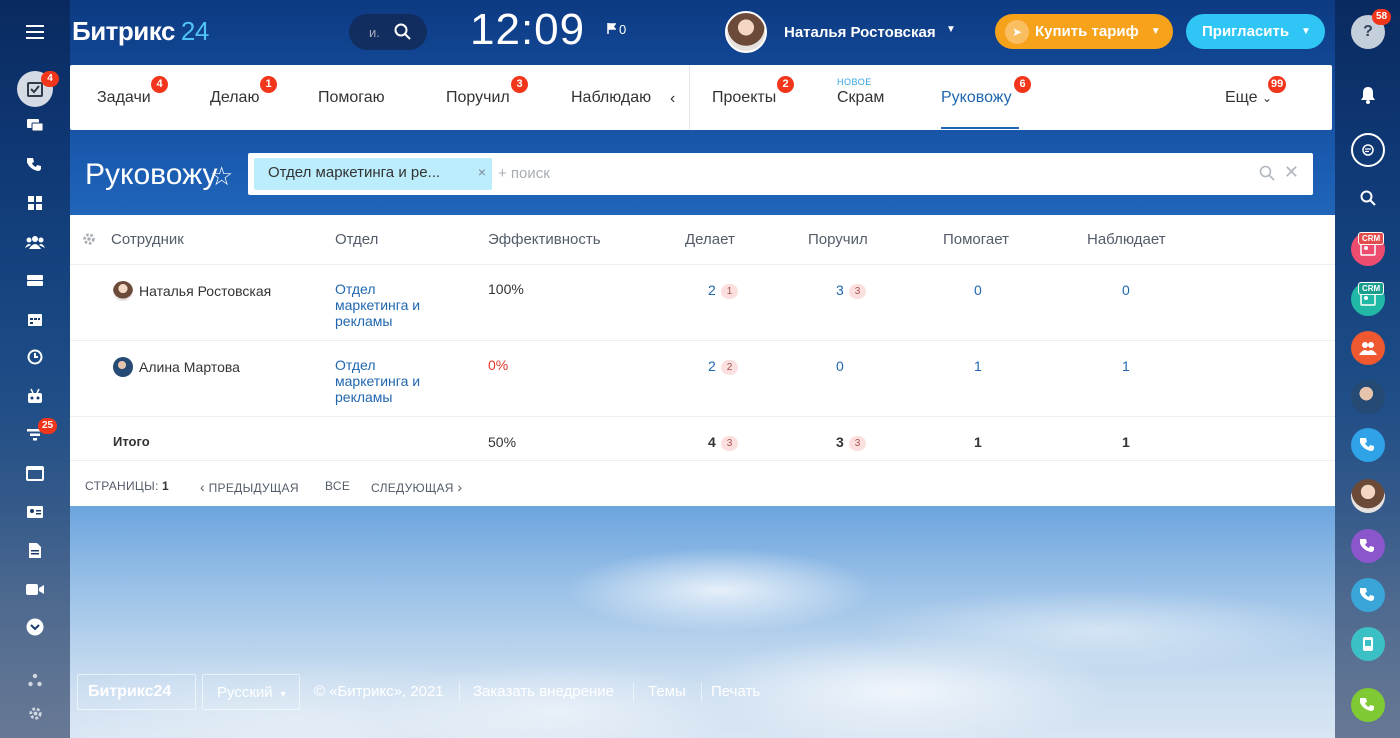  What do you see at coordinates (35, 357) in the screenshot?
I see `clock-icon` at bounding box center [35, 357].